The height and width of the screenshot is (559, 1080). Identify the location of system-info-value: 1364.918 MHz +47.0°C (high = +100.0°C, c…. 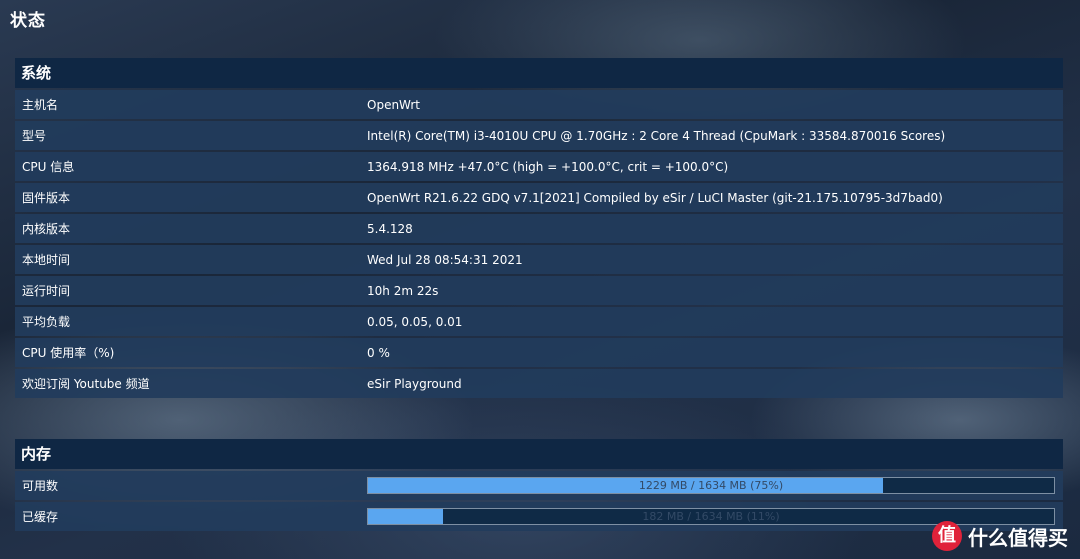
(548, 166).